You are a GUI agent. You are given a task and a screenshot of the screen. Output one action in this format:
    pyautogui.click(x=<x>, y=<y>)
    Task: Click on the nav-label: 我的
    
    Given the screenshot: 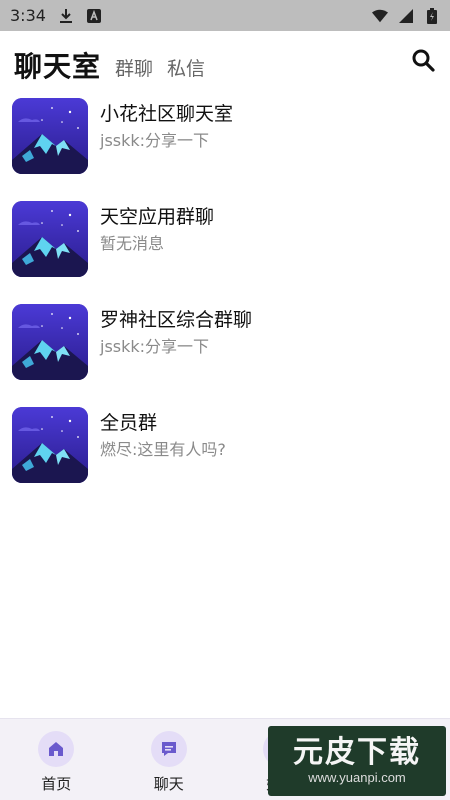 What is the action you would take?
    pyautogui.click(x=393, y=784)
    